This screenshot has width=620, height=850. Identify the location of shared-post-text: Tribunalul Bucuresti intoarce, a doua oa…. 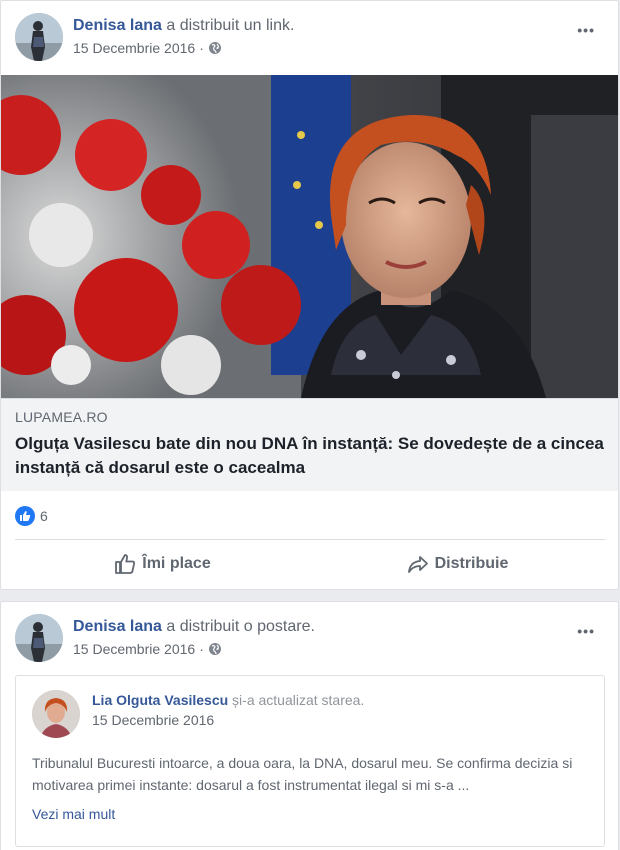
(302, 774).